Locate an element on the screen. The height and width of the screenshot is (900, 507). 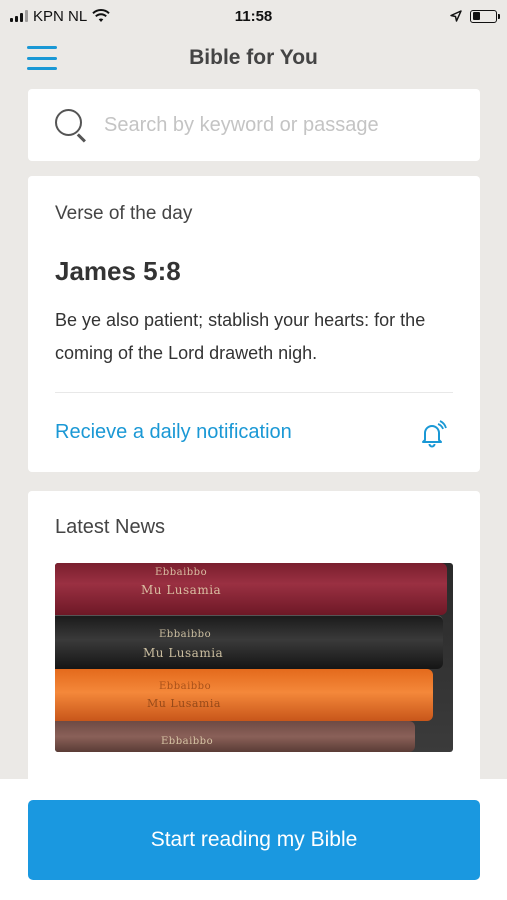
carrier-name: KPN NL is located at coordinates (60, 16).